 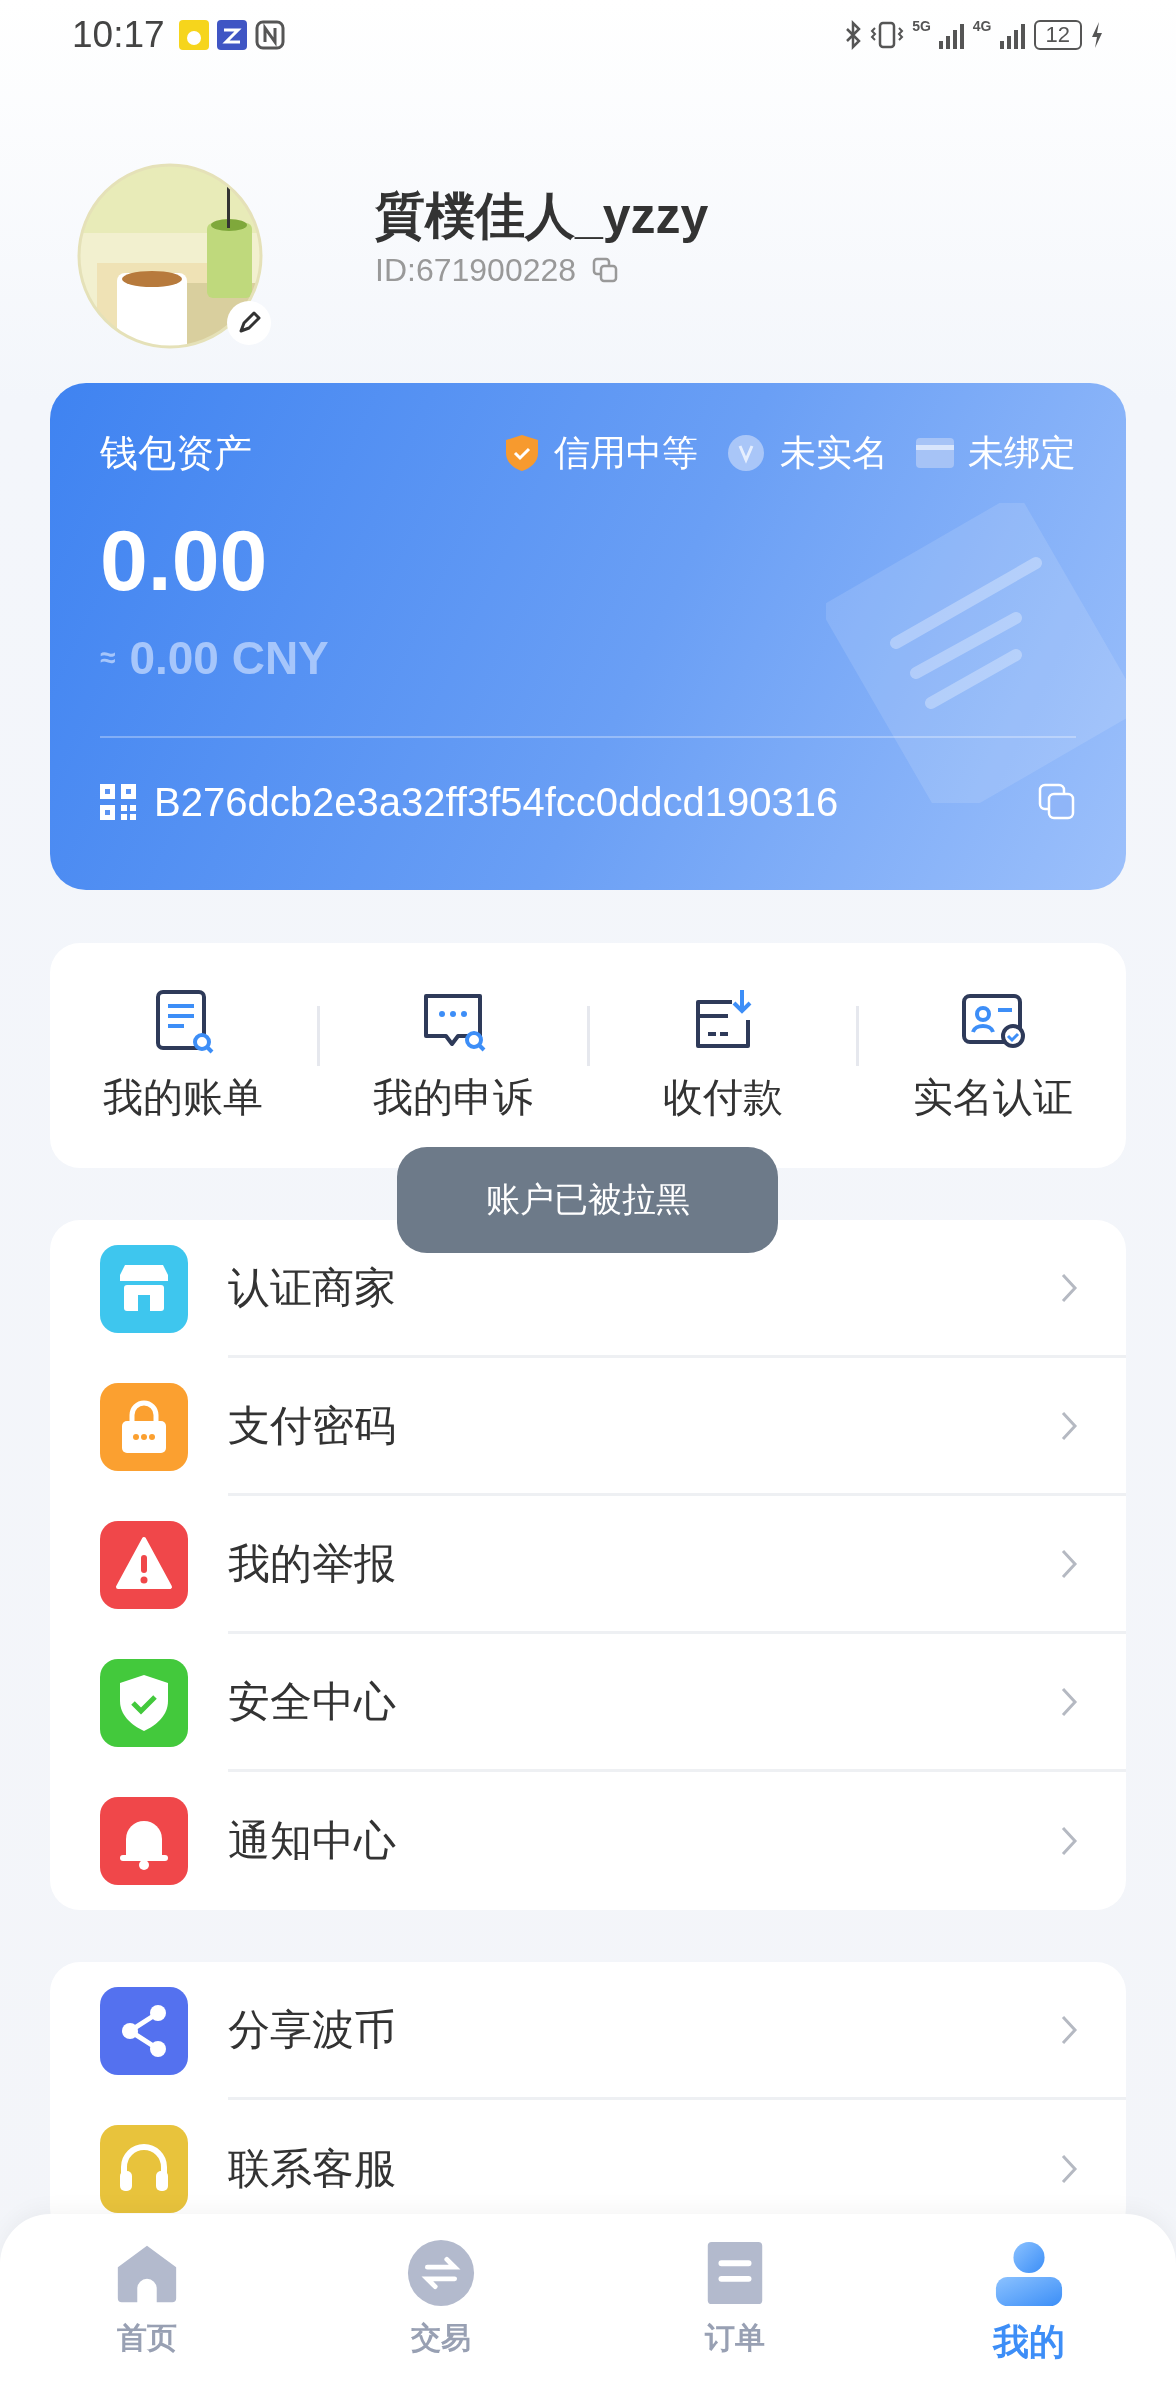 What do you see at coordinates (118, 35) in the screenshot?
I see `status-time: 10:17` at bounding box center [118, 35].